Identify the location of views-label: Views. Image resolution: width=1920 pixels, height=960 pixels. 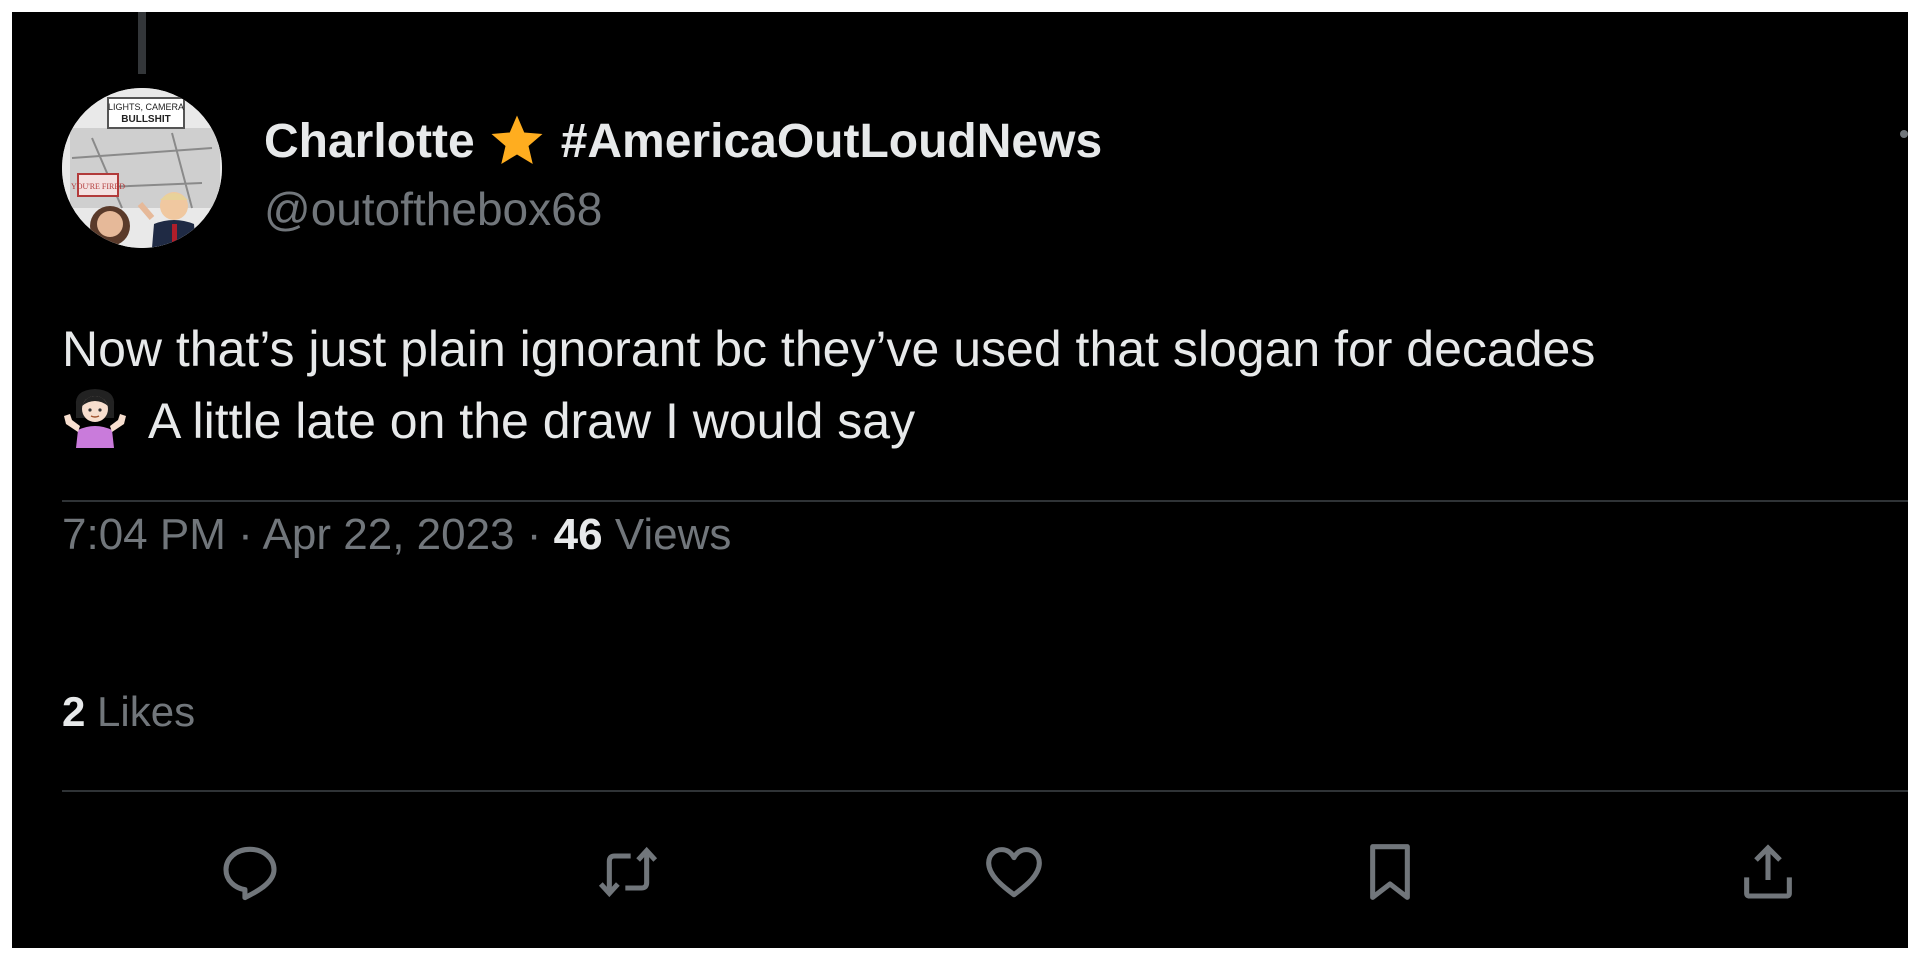
(673, 534).